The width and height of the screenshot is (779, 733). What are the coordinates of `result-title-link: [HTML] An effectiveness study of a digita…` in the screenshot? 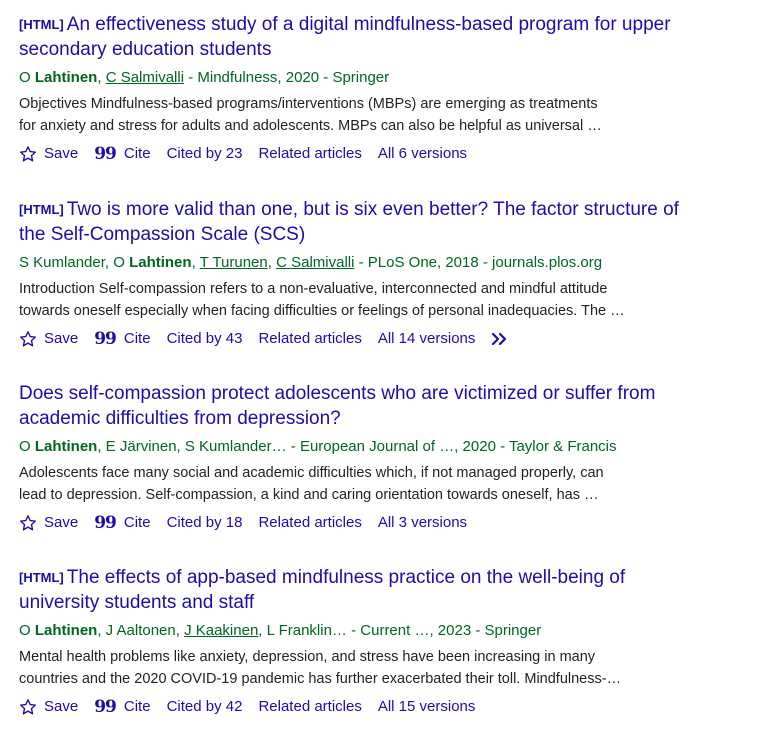 It's located at (394, 37).